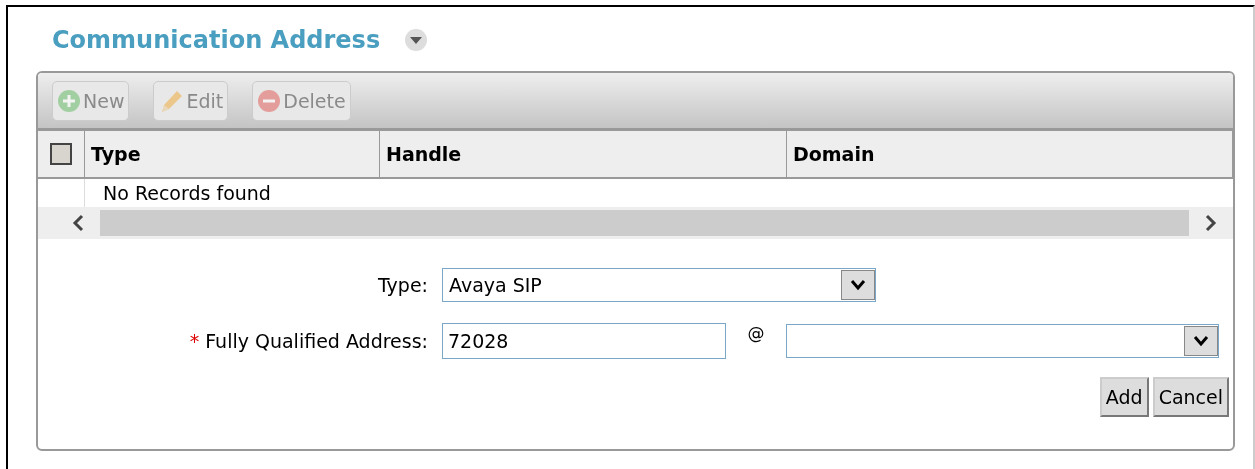  I want to click on plus-icon, so click(69, 100).